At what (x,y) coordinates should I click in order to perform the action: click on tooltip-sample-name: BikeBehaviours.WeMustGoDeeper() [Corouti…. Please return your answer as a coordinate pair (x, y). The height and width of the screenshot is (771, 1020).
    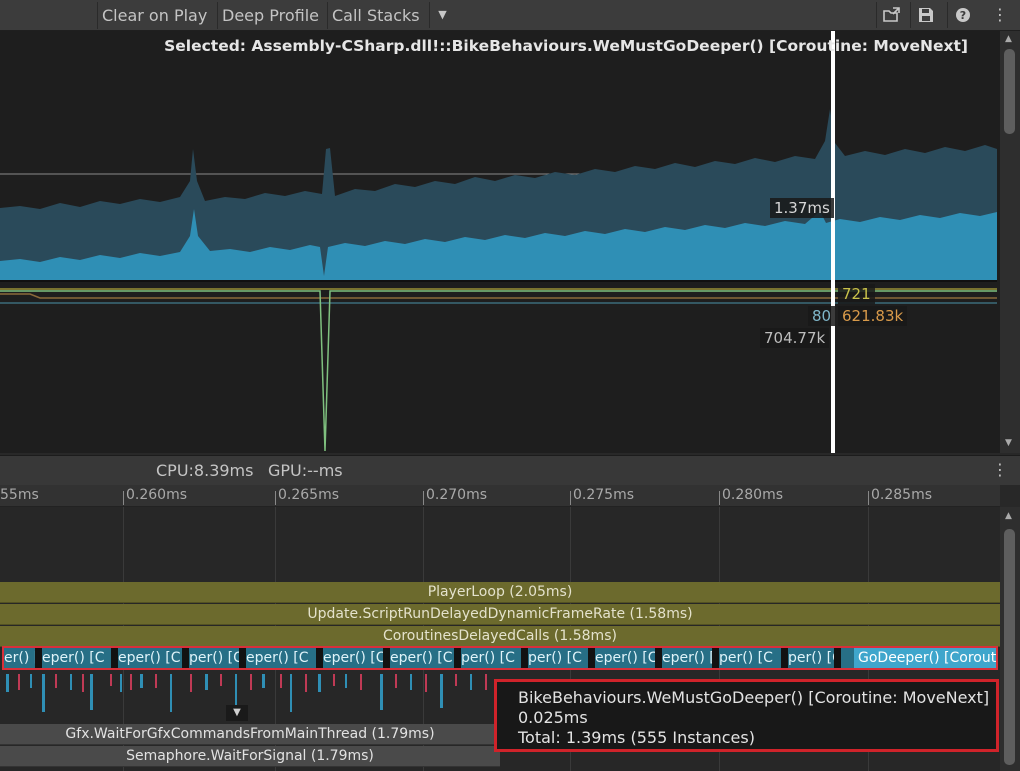
    Looking at the image, I should click on (754, 697).